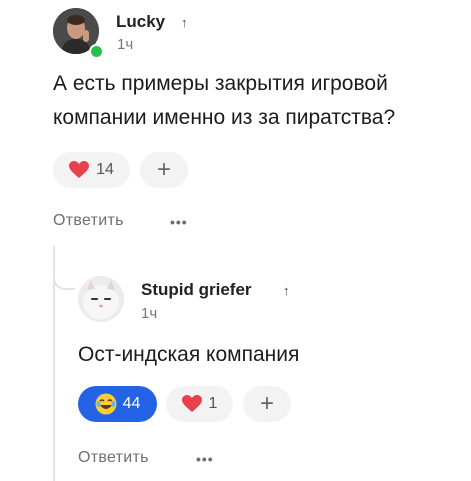 Image resolution: width=471 pixels, height=481 pixels. Describe the element at coordinates (96, 51) in the screenshot. I see `online-indicator` at that location.